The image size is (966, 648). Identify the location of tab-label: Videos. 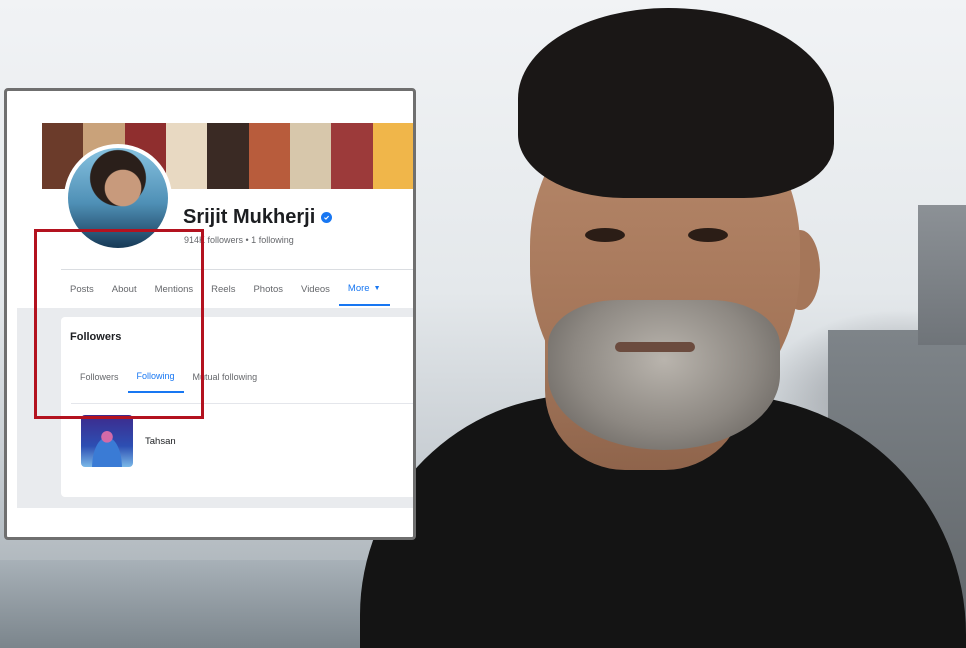
(315, 289).